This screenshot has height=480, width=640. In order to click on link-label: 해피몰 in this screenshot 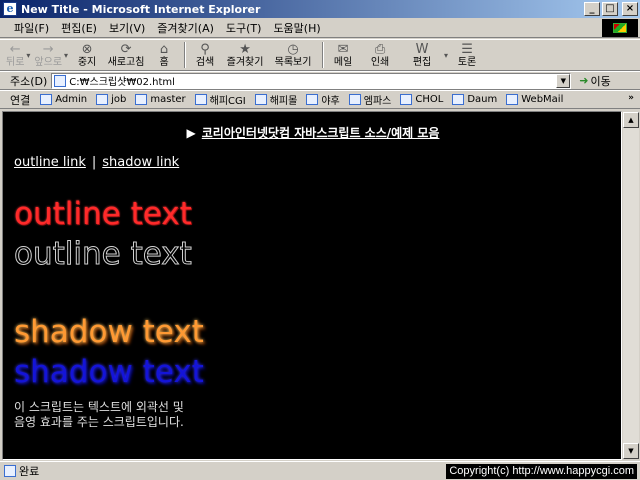, I will do `click(283, 101)`.